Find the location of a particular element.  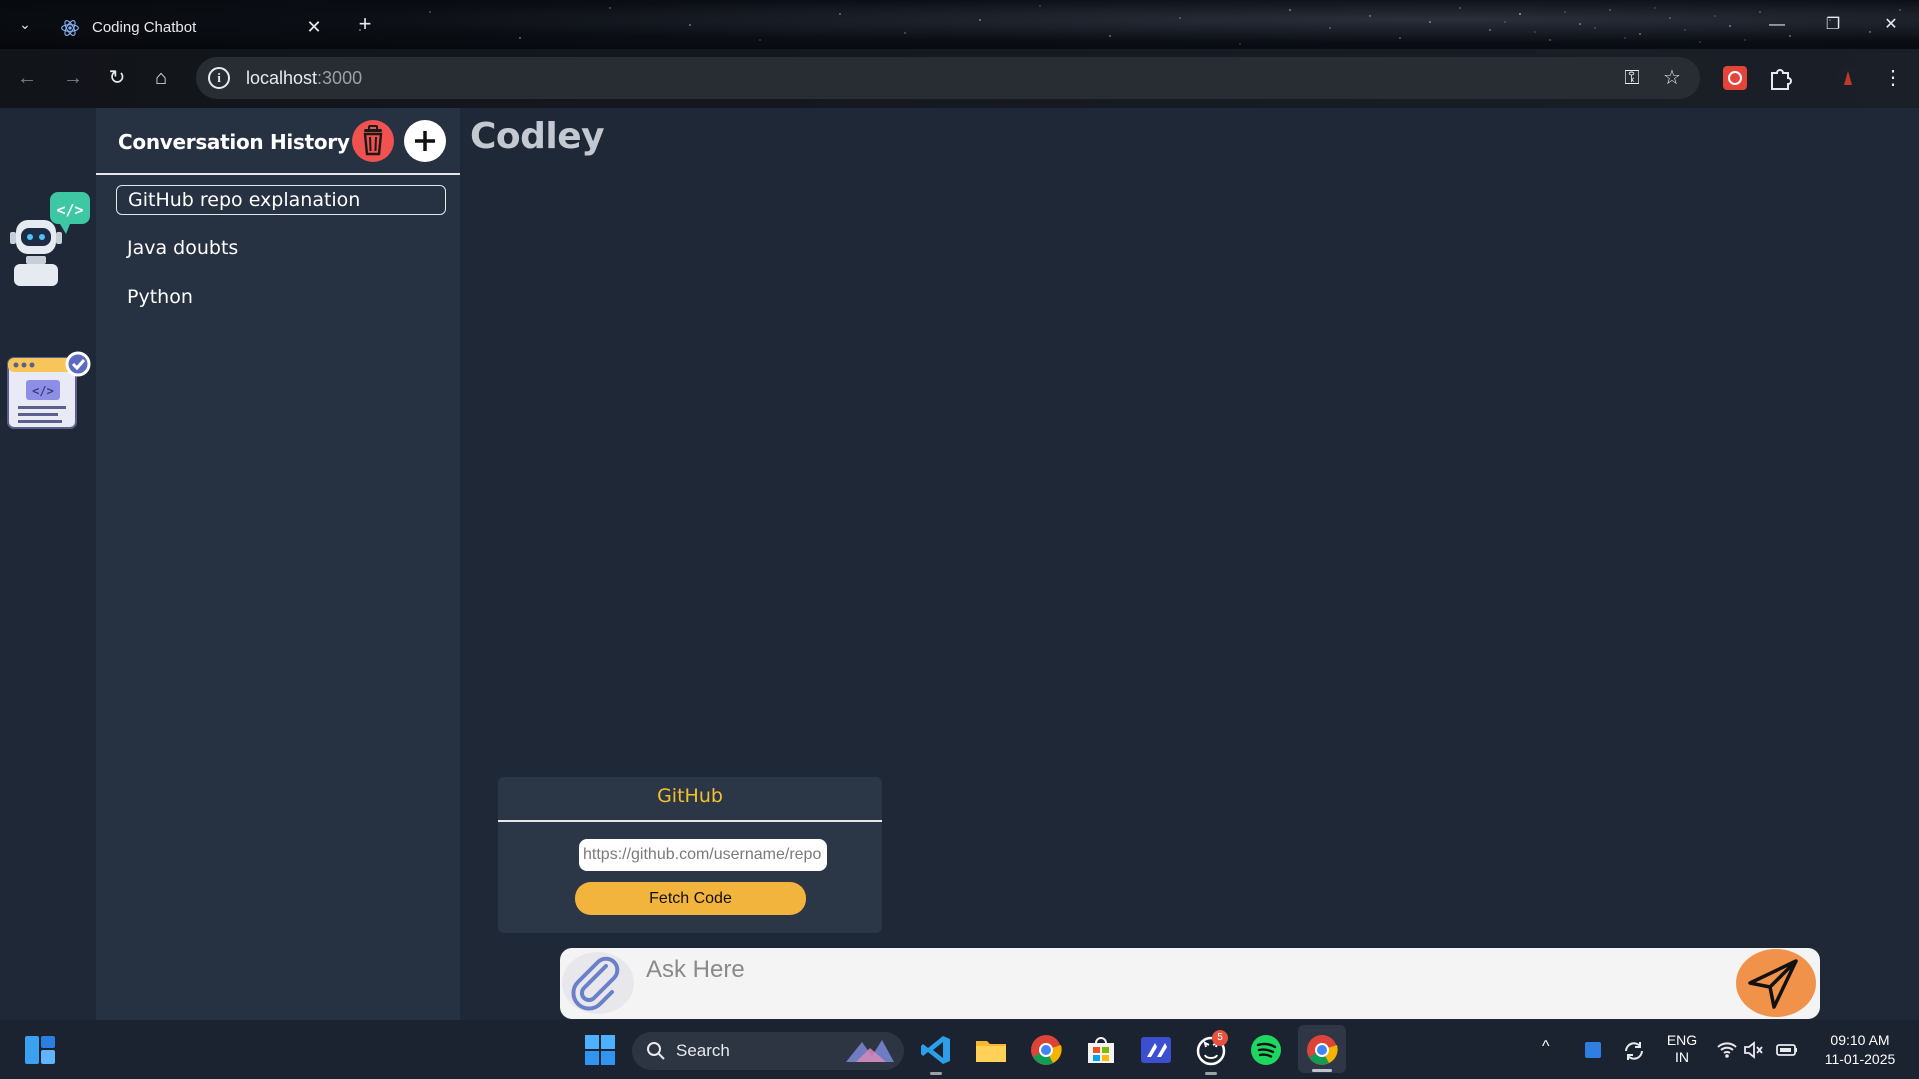

github-notification-badge: 5 is located at coordinates (1220, 1038).